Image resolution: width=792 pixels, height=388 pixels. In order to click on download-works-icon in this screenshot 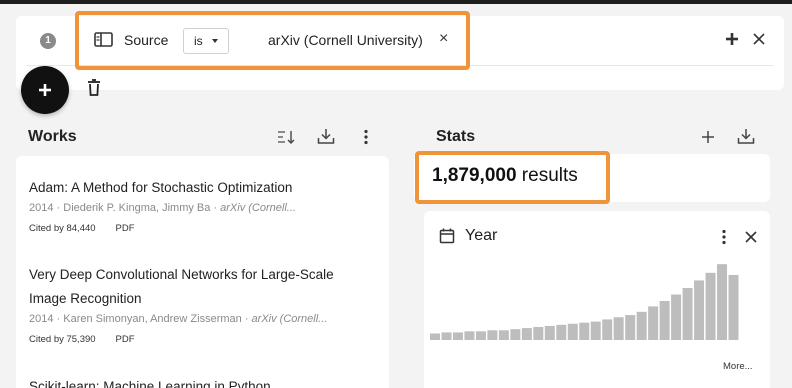, I will do `click(326, 136)`.